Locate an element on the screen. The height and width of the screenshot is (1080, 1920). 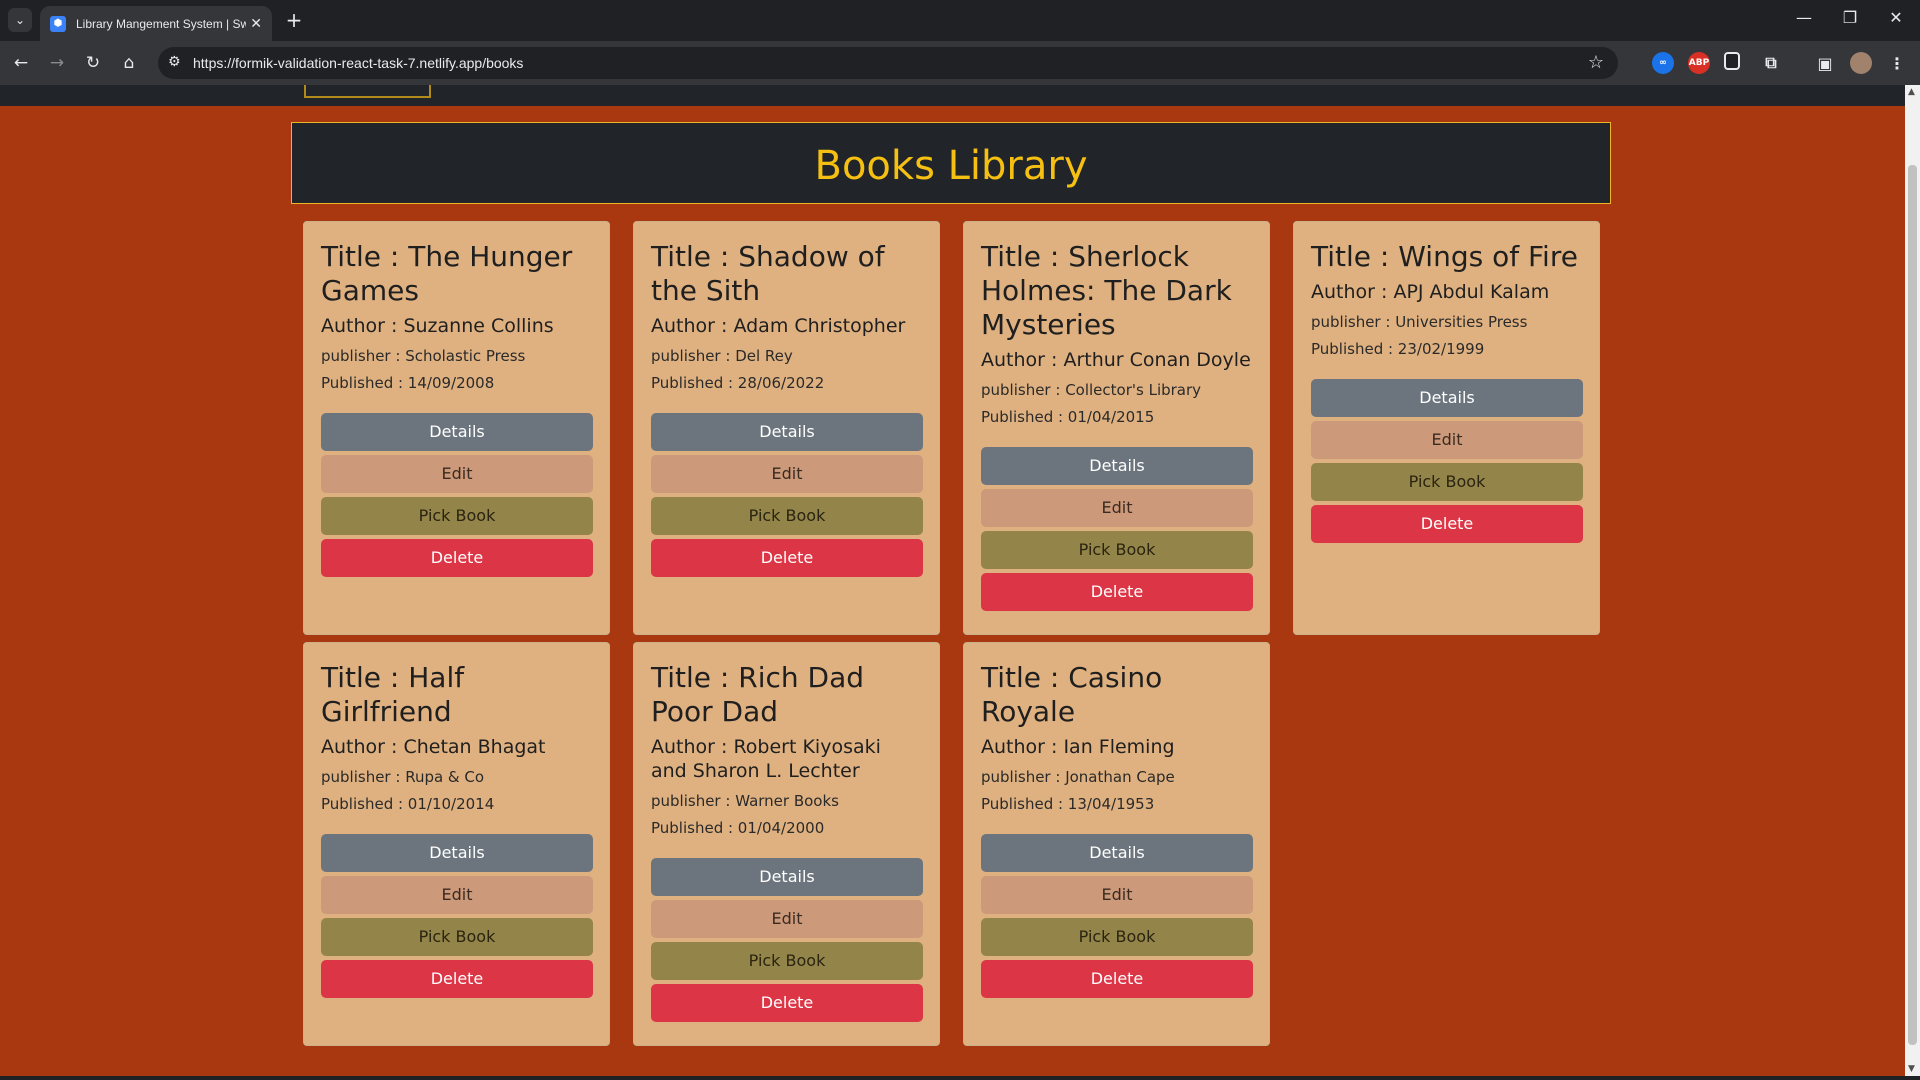
back-icon: ← is located at coordinates (21, 63).